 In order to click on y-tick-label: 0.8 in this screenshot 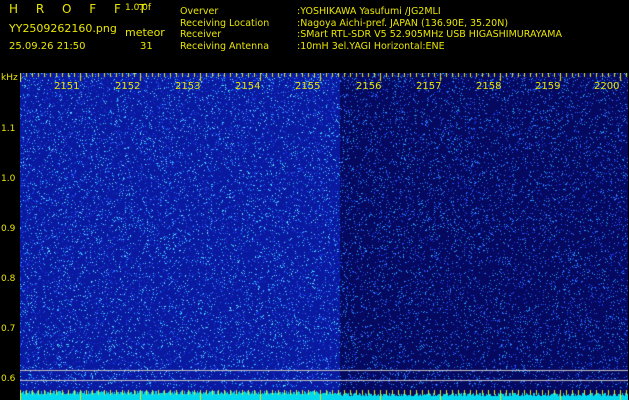, I will do `click(8, 279)`.